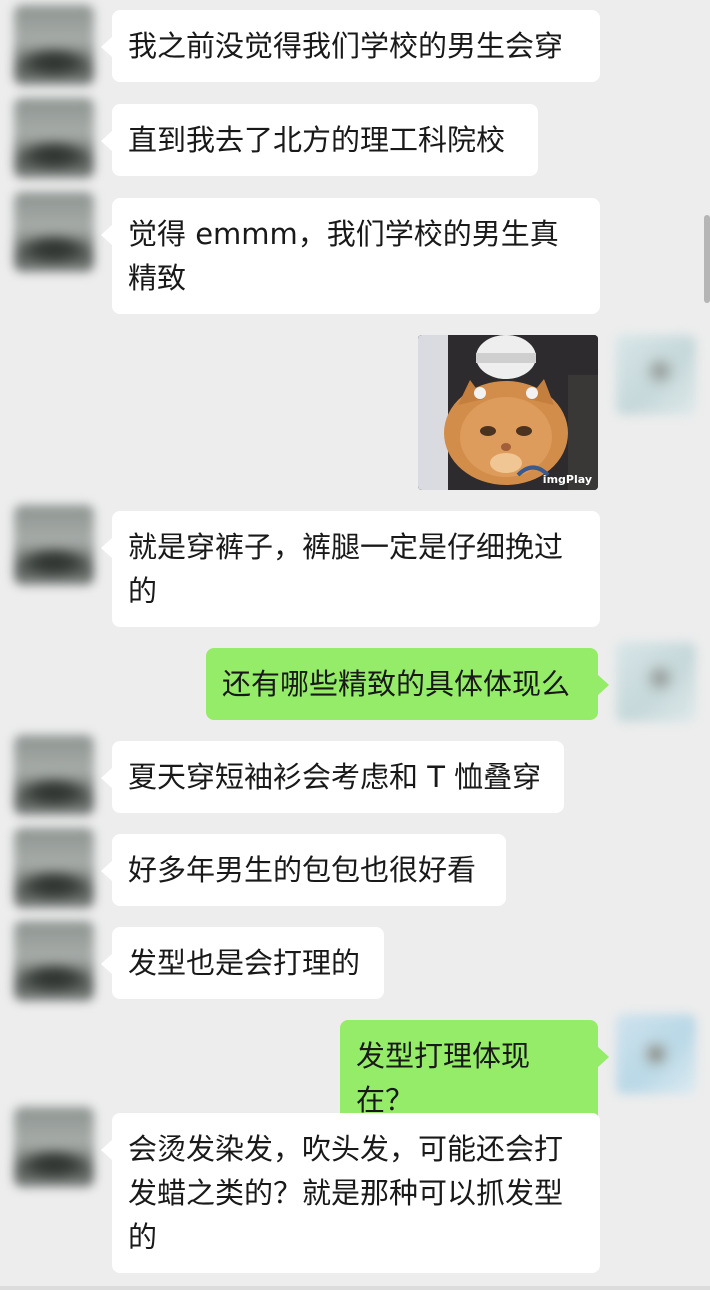 The height and width of the screenshot is (1290, 710). What do you see at coordinates (332, 777) in the screenshot?
I see `message-bubble: 夏天穿短袖衫会考虑和 T 恤叠穿` at bounding box center [332, 777].